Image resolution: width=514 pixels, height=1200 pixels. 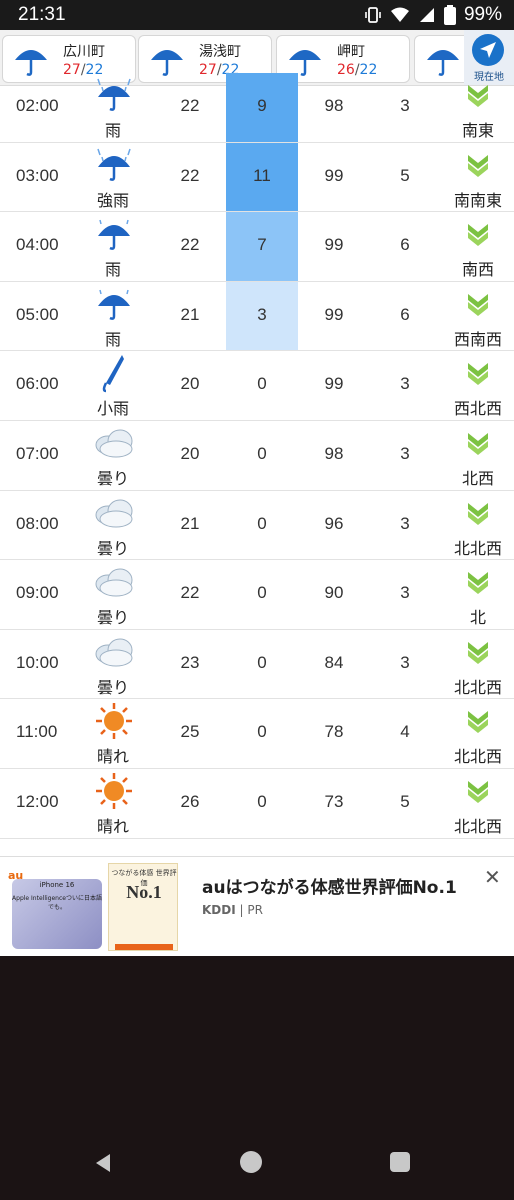 I want to click on forecast-time: 10:00, so click(x=37, y=662).